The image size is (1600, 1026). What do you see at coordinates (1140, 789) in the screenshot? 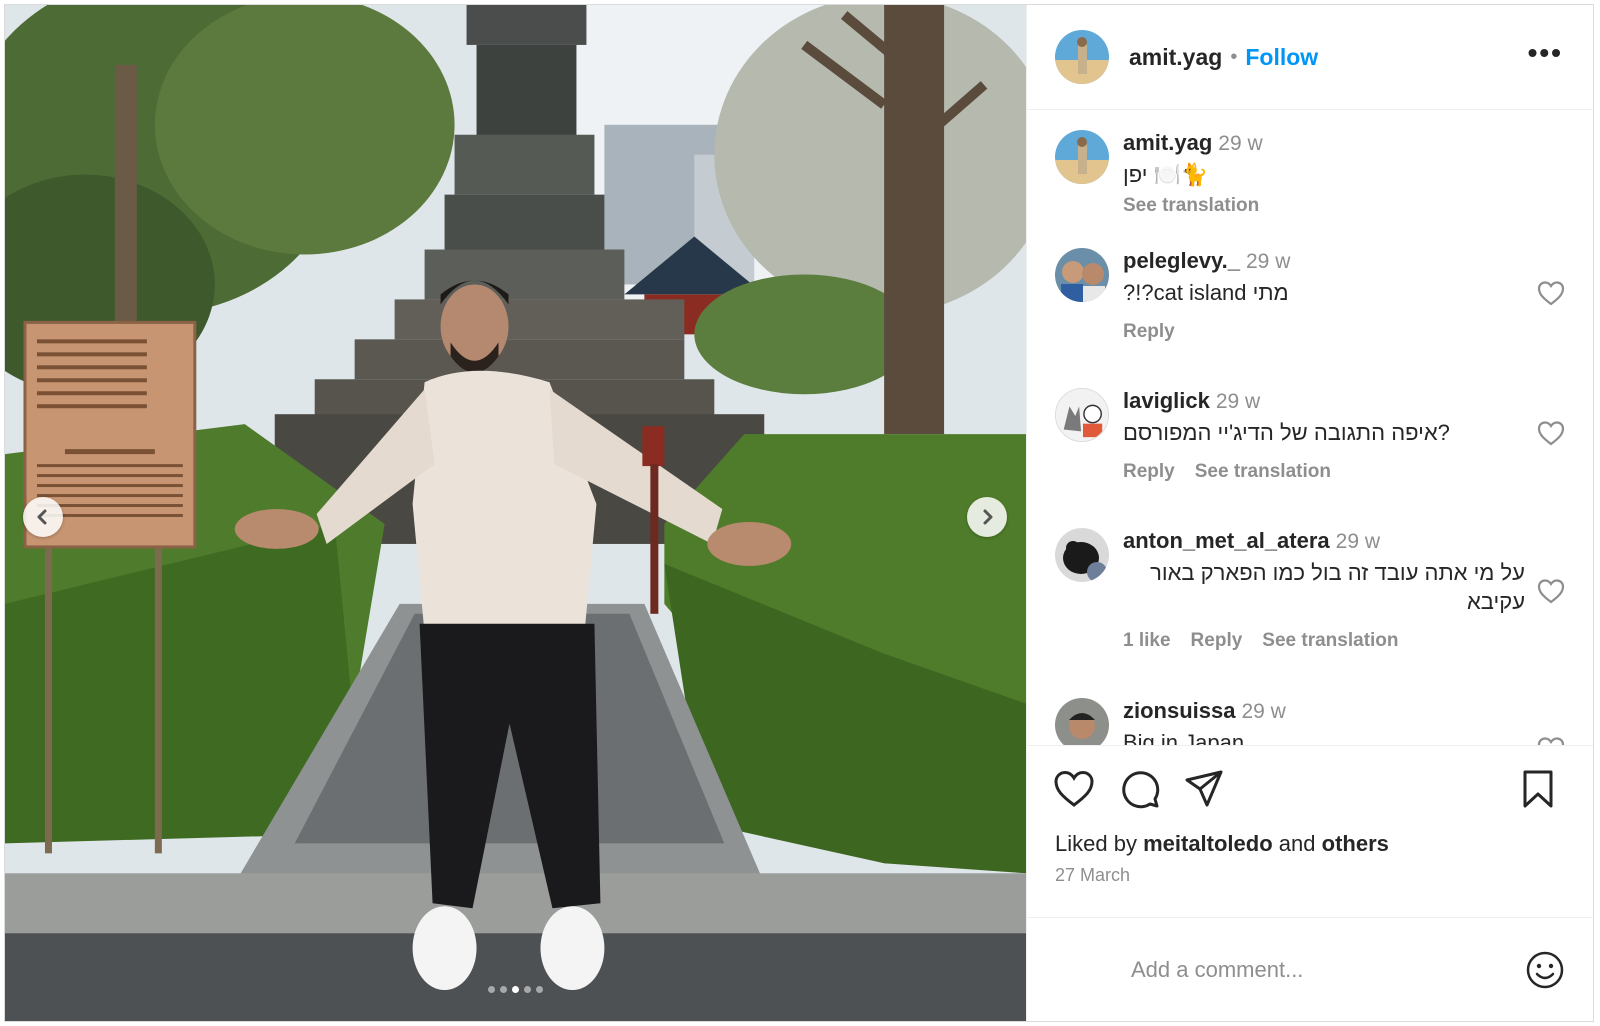
I see `comment-bubble-icon` at bounding box center [1140, 789].